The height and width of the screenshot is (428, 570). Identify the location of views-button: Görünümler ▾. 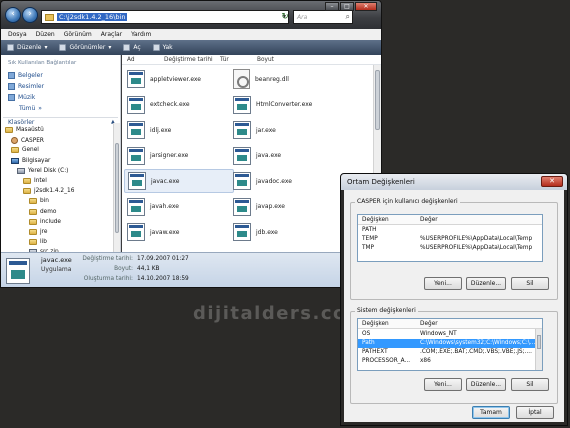
(85, 47).